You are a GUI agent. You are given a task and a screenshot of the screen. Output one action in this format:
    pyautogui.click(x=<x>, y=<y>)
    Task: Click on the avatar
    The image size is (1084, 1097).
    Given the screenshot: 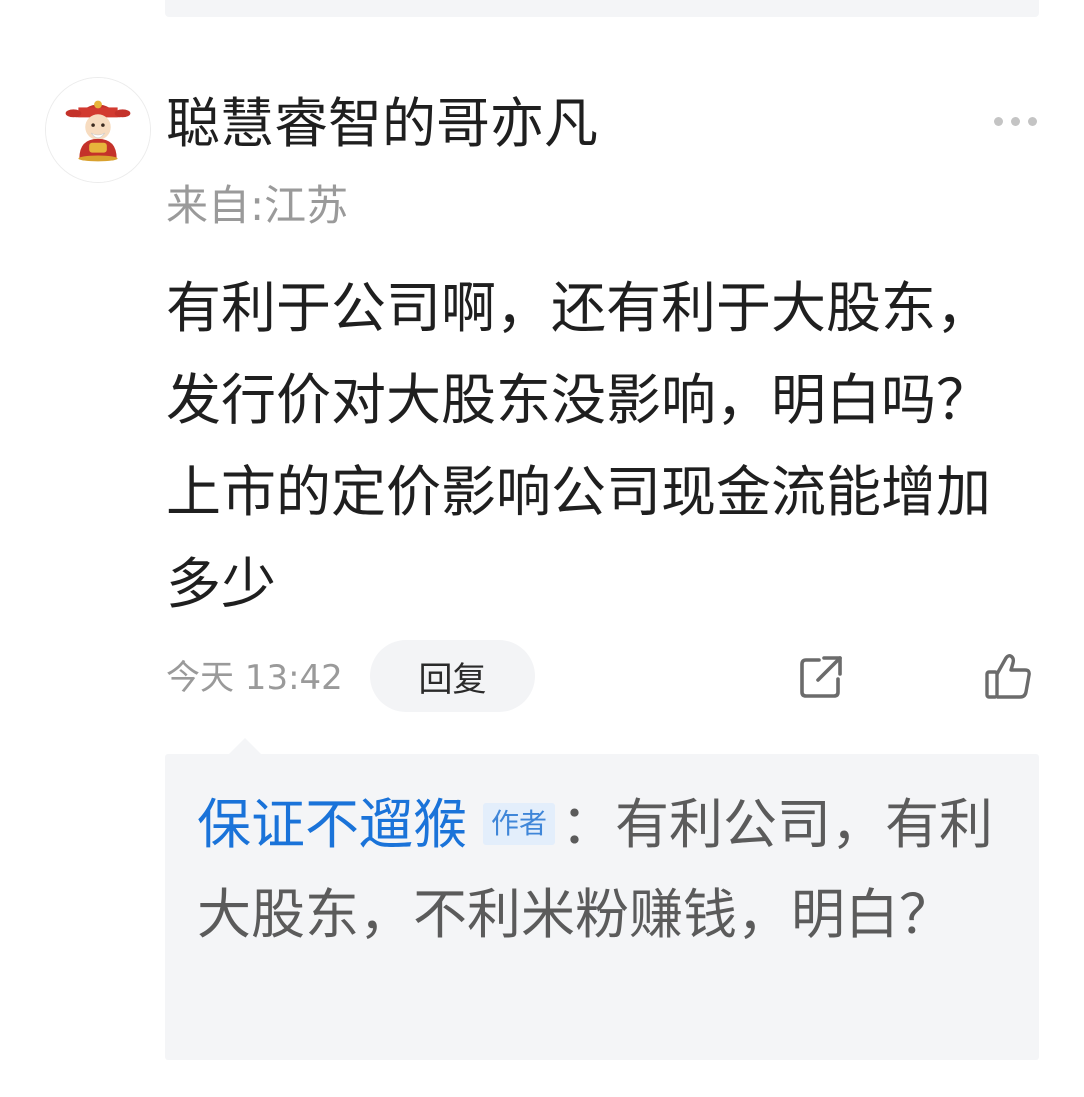 What is the action you would take?
    pyautogui.click(x=98, y=130)
    